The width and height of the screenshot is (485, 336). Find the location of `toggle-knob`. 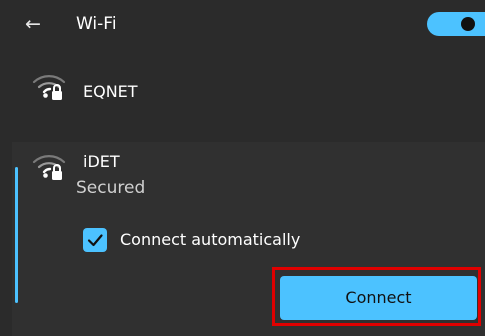

toggle-knob is located at coordinates (468, 24).